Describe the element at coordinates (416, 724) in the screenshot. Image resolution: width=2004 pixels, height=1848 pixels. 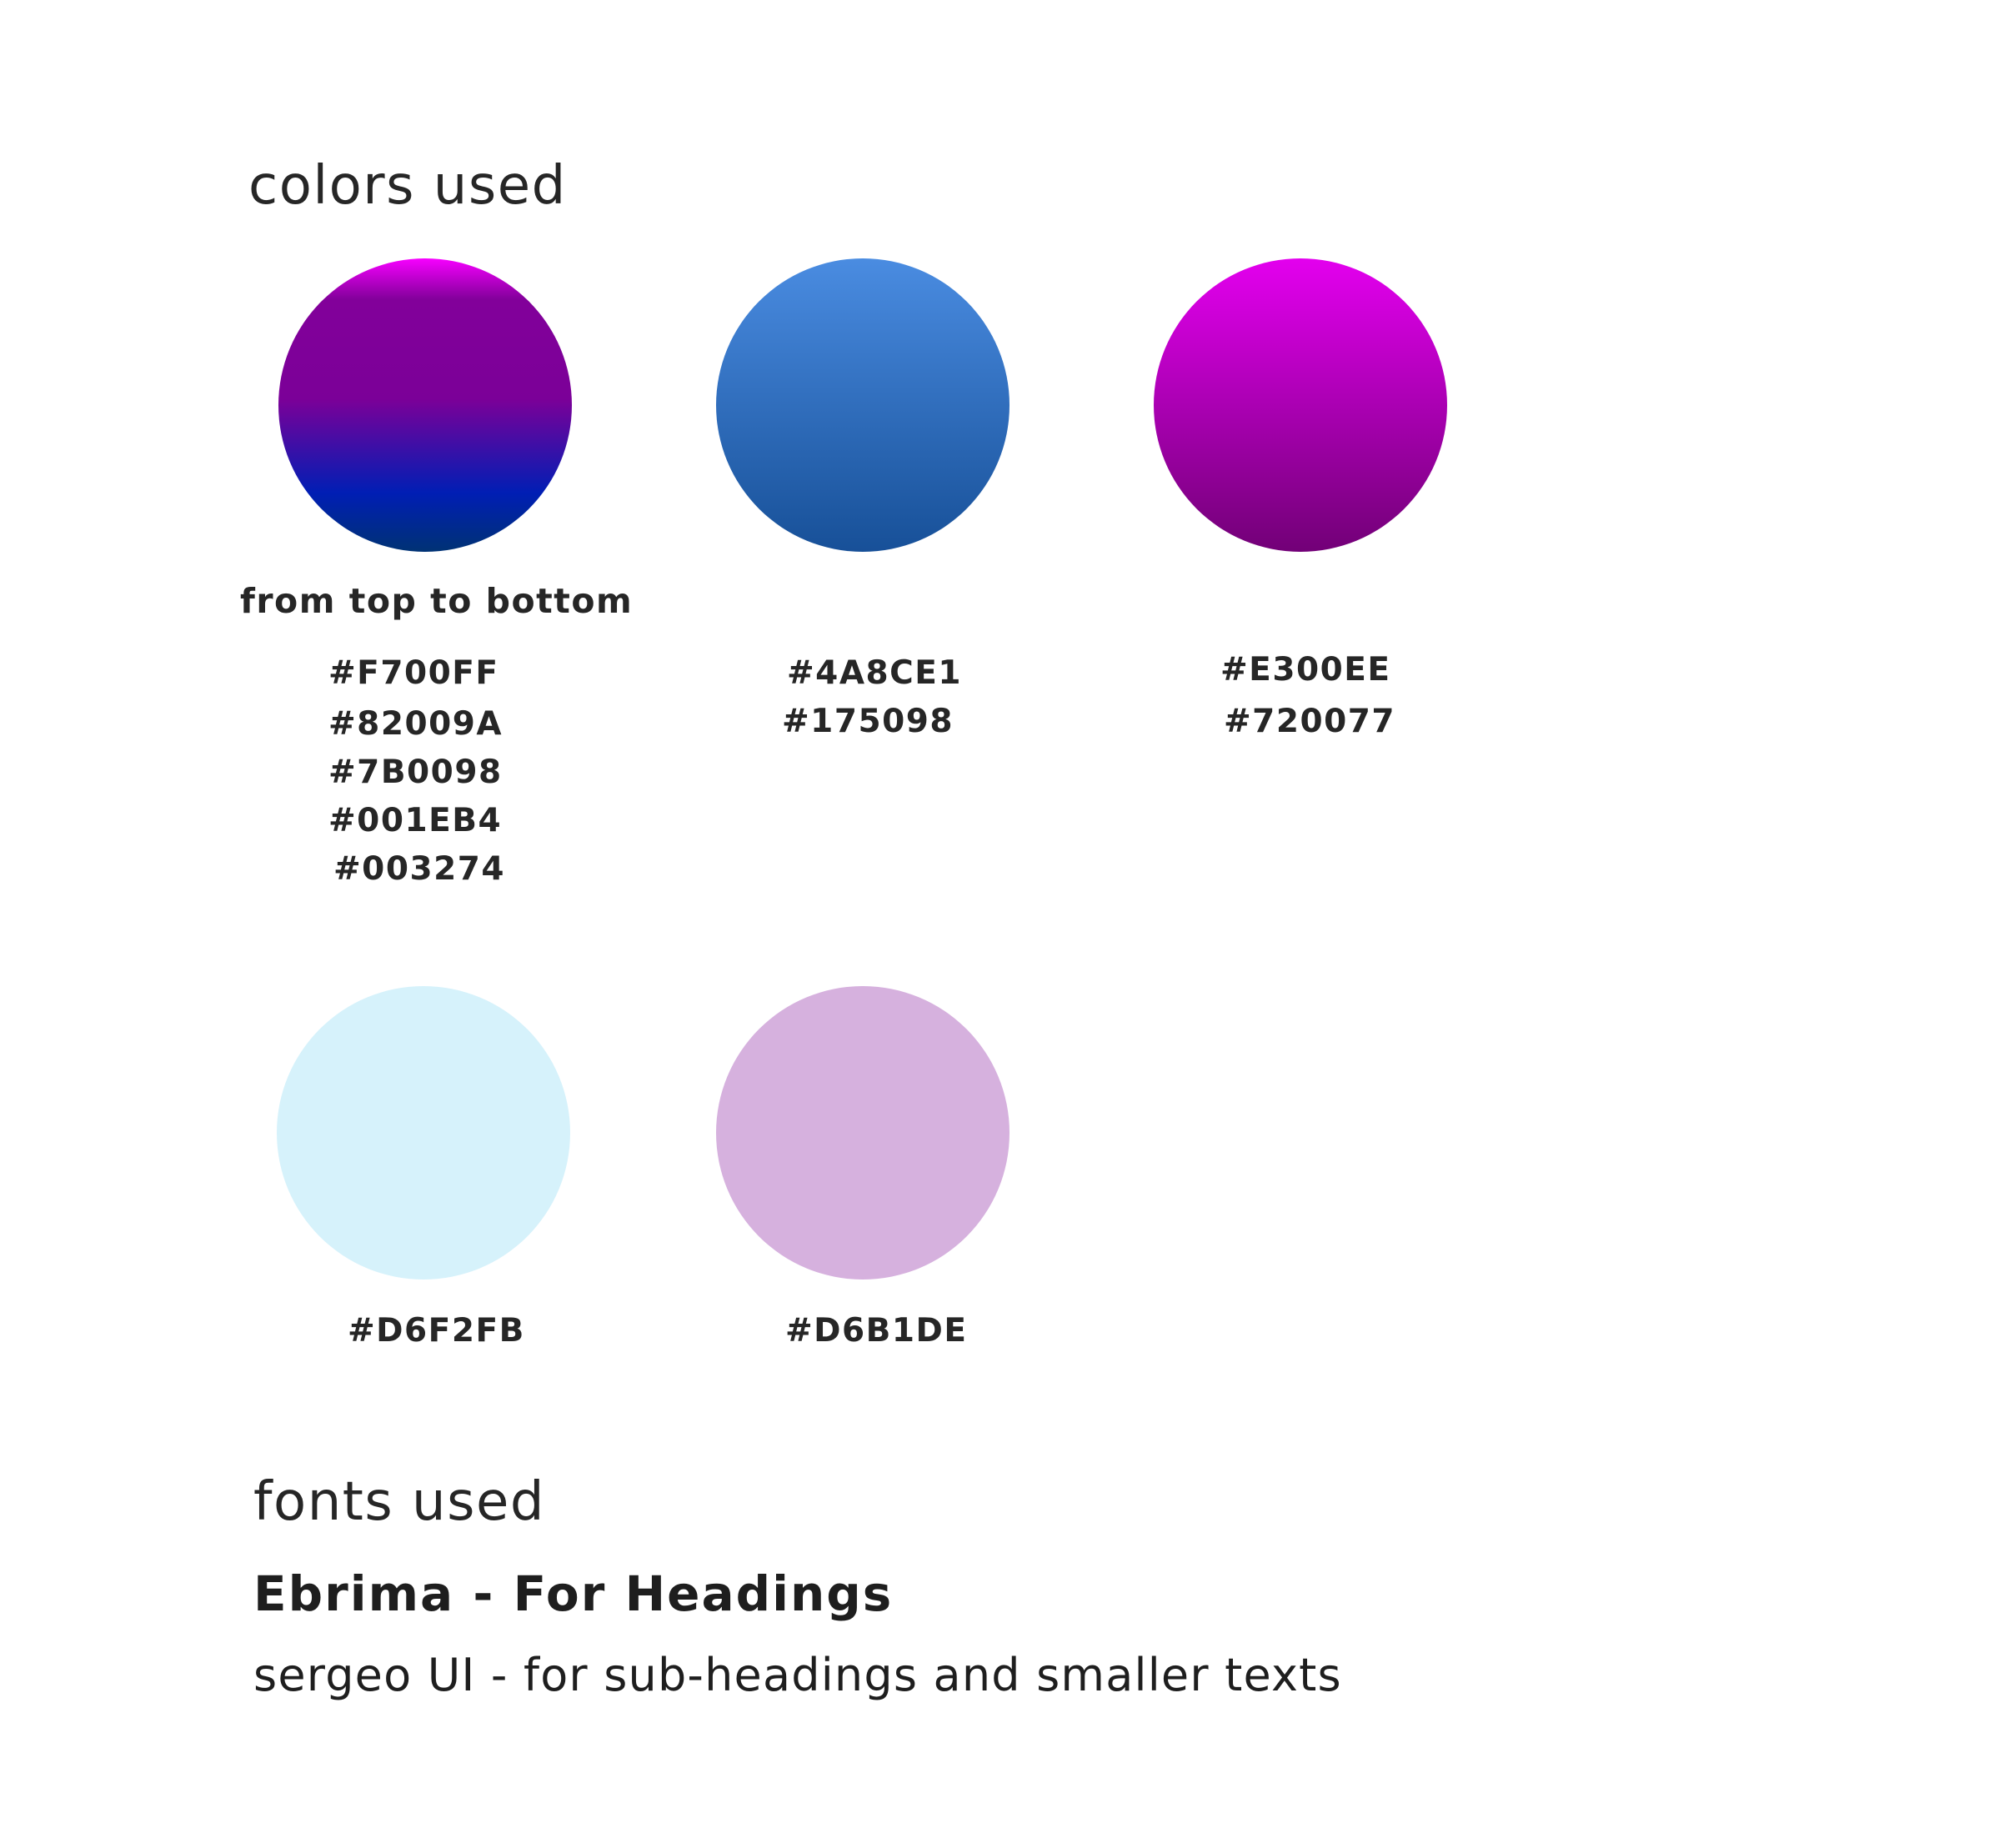
I see `hex-code: #82009A` at that location.